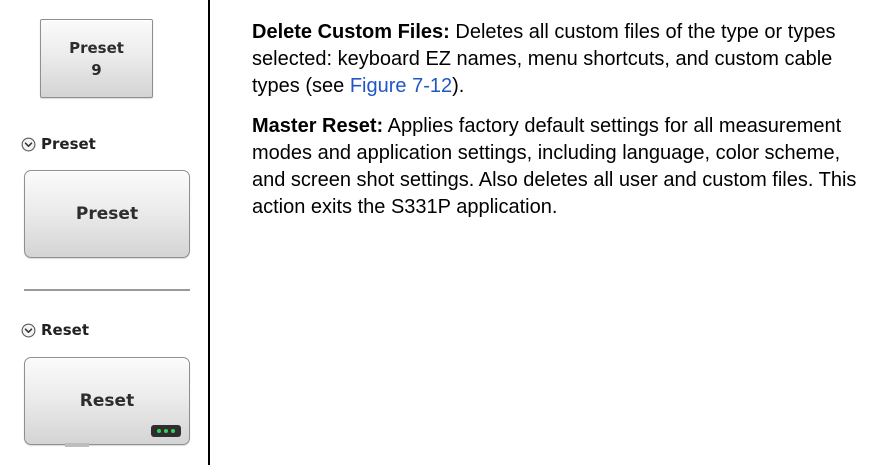 The image size is (887, 465). What do you see at coordinates (96, 58) in the screenshot?
I see `preset-9-button: Preset 9` at bounding box center [96, 58].